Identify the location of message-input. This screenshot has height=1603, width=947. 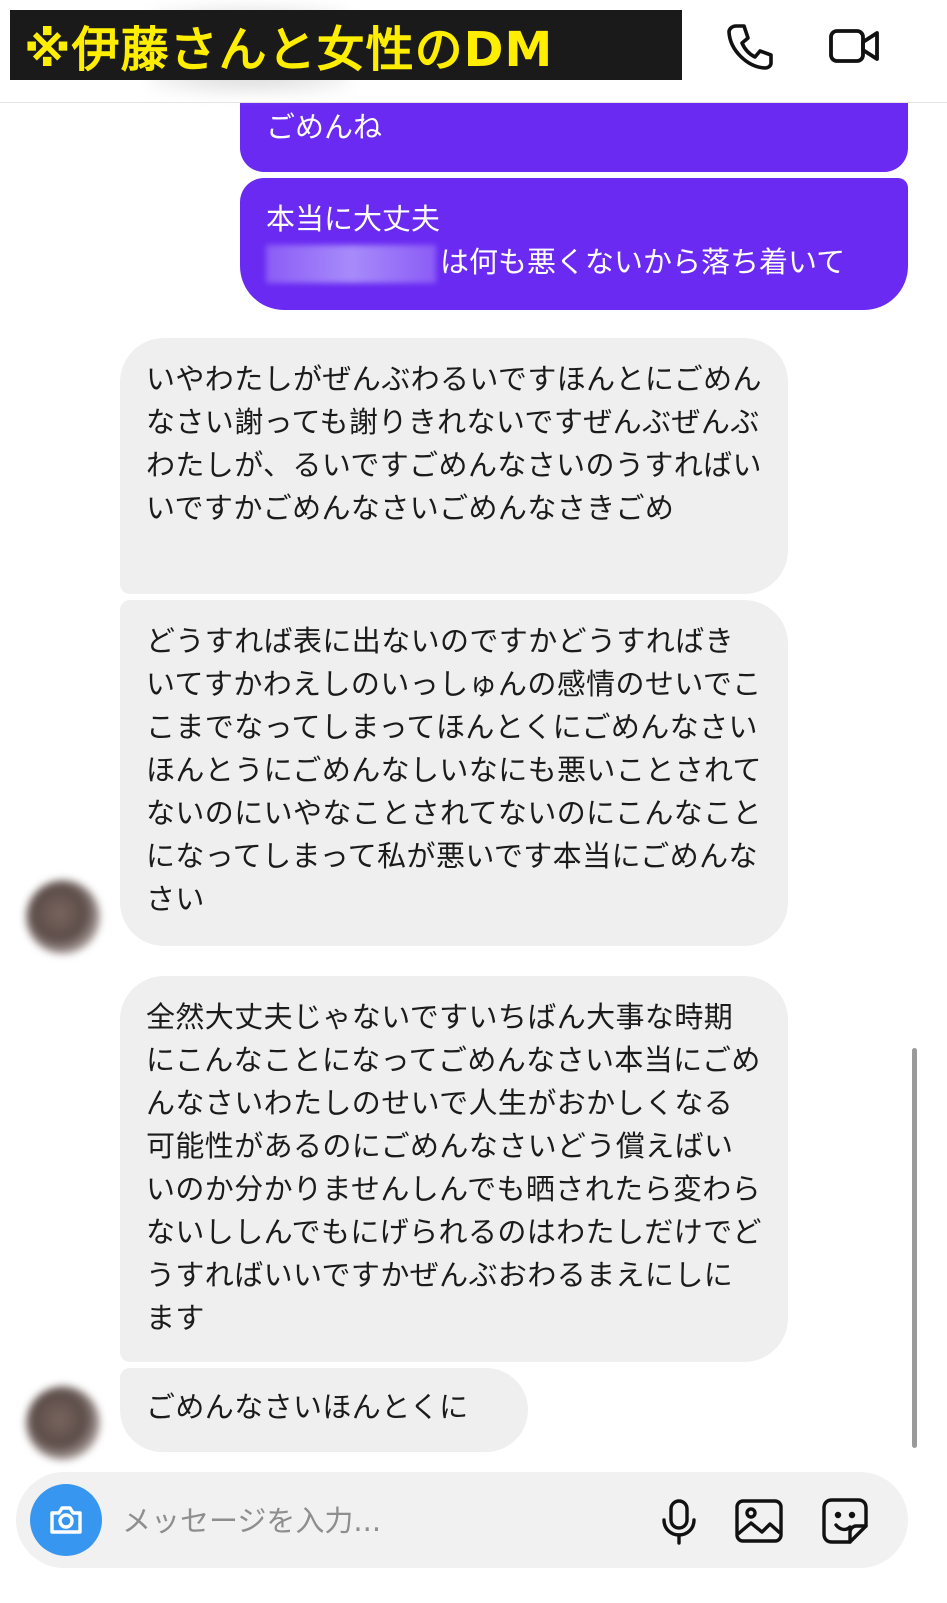
(382, 1521).